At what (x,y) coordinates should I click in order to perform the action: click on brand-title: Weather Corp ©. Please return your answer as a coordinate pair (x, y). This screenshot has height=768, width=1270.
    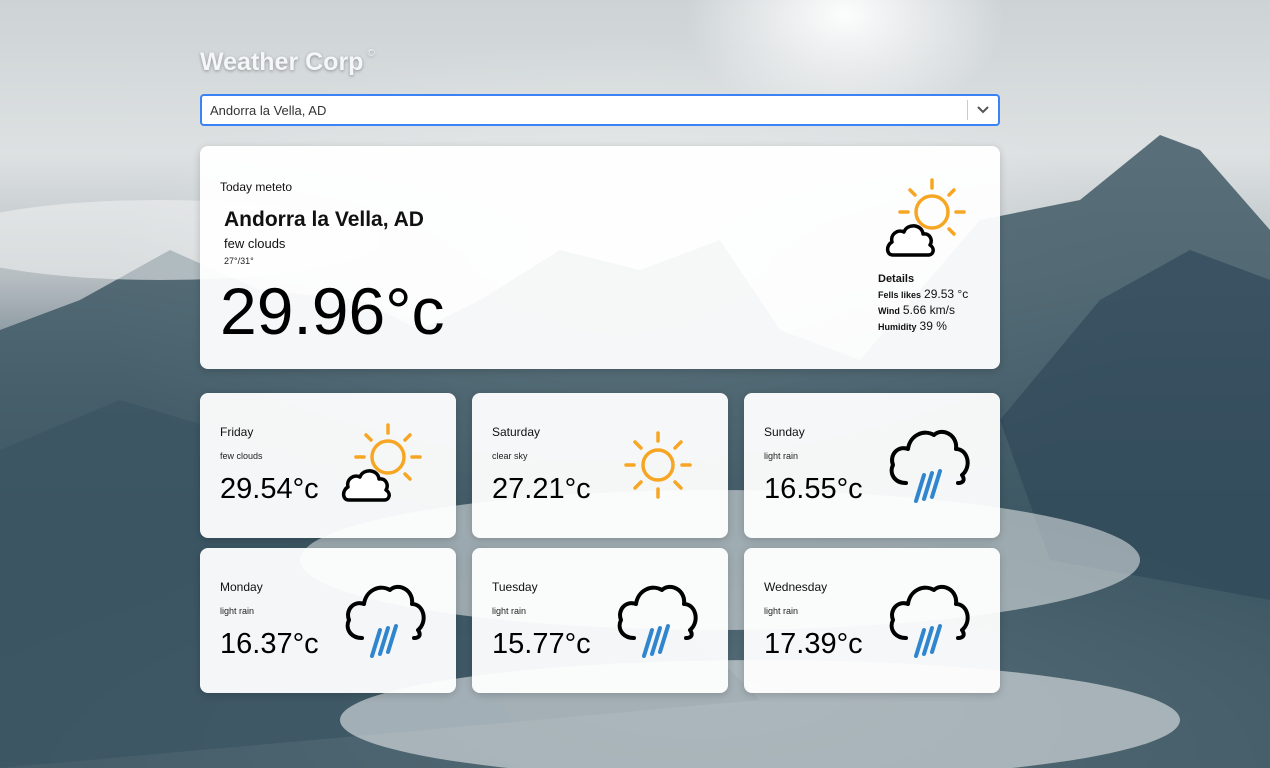
    Looking at the image, I should click on (287, 62).